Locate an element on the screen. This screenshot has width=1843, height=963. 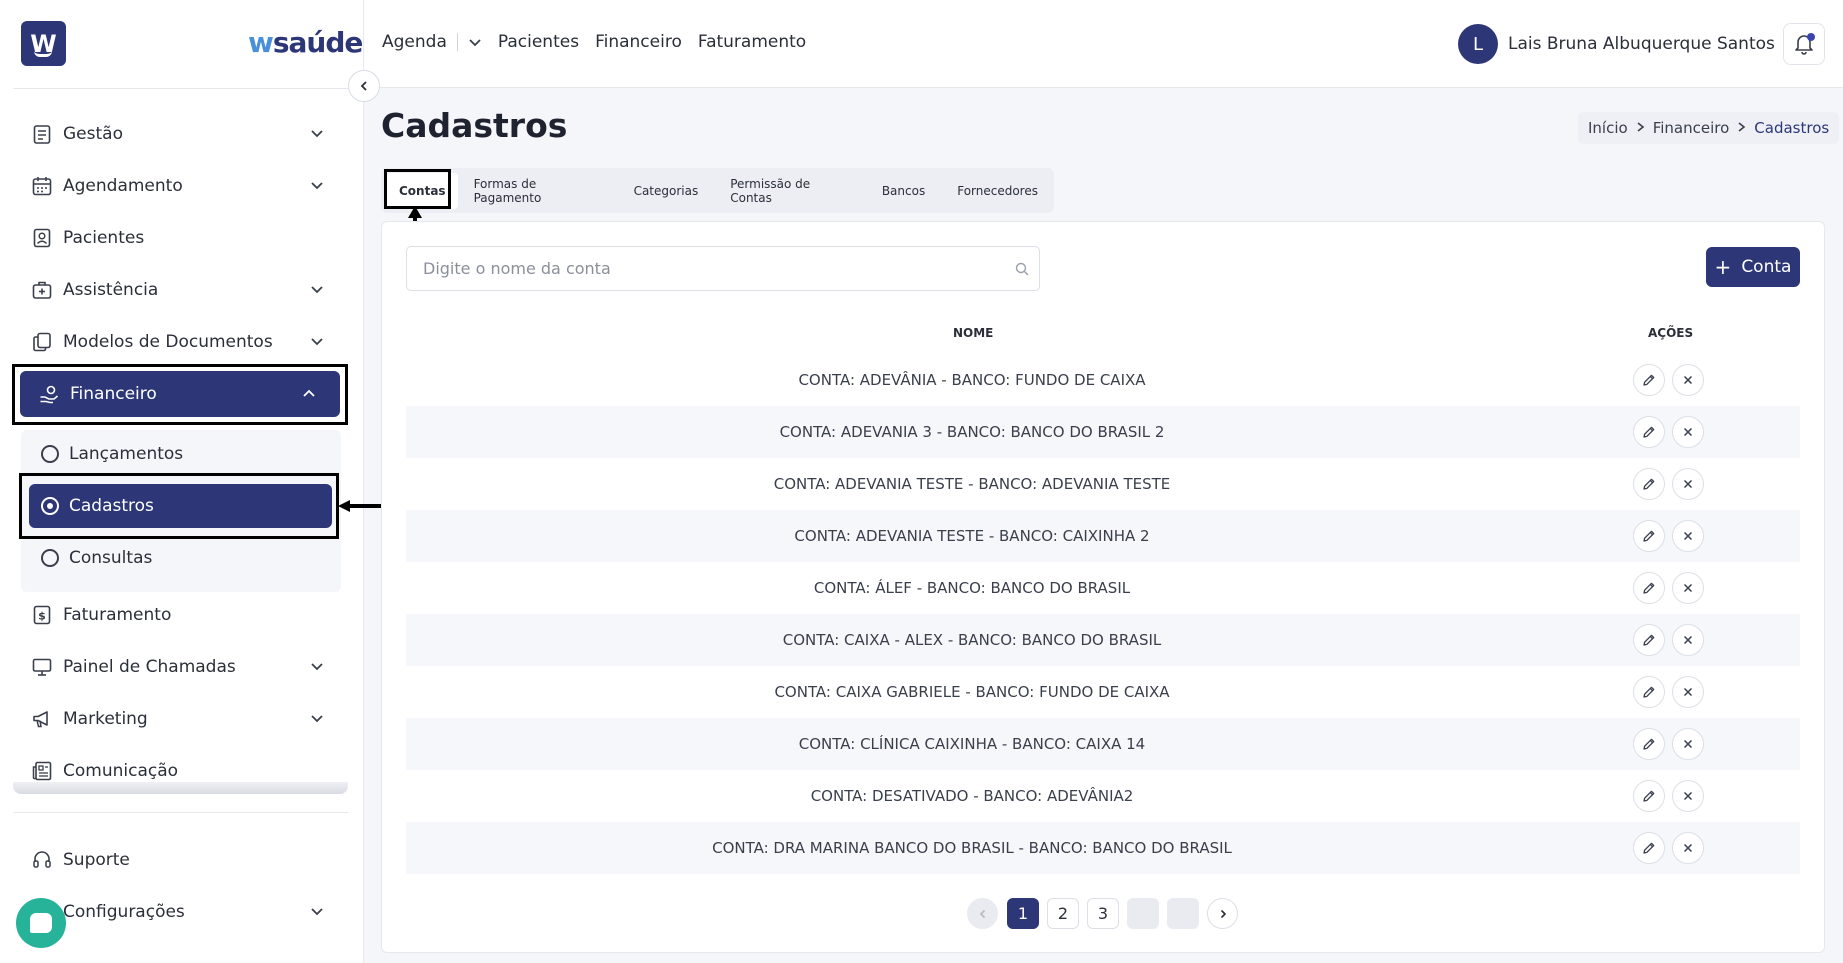
brand-rest: saúde is located at coordinates (318, 42).